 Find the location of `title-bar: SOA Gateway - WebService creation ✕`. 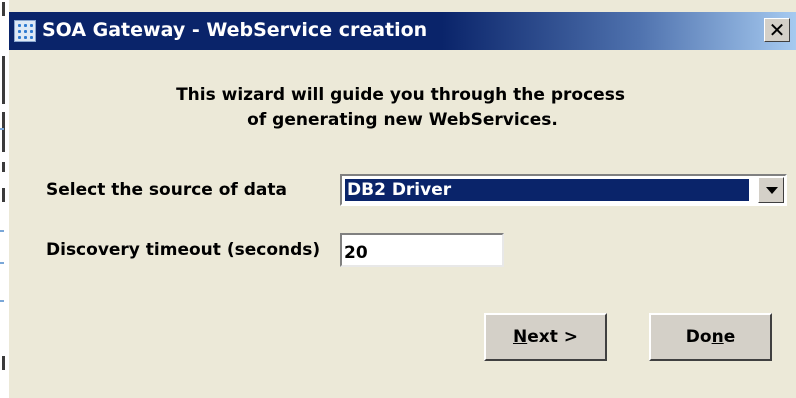

title-bar: SOA Gateway - WebService creation ✕ is located at coordinates (402, 31).